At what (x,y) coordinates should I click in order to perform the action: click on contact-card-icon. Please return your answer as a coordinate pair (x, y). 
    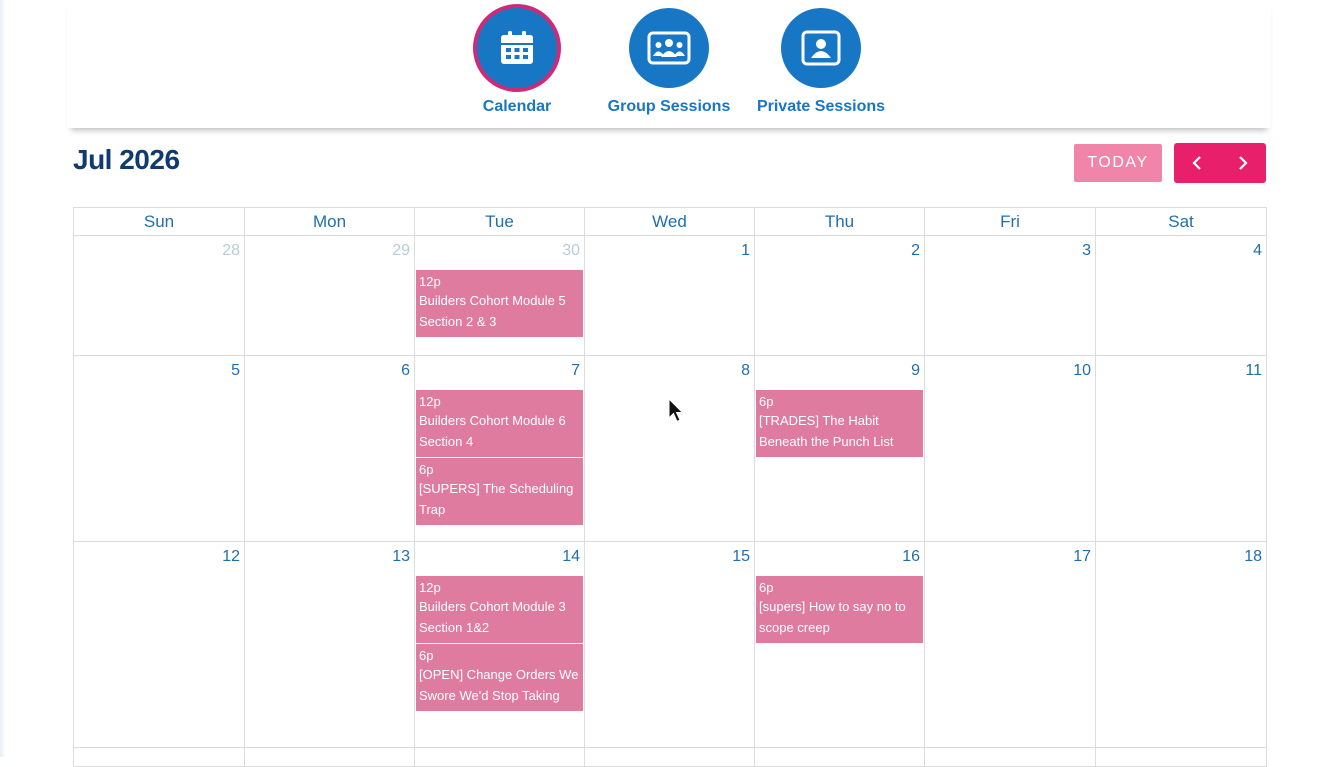
    Looking at the image, I should click on (821, 48).